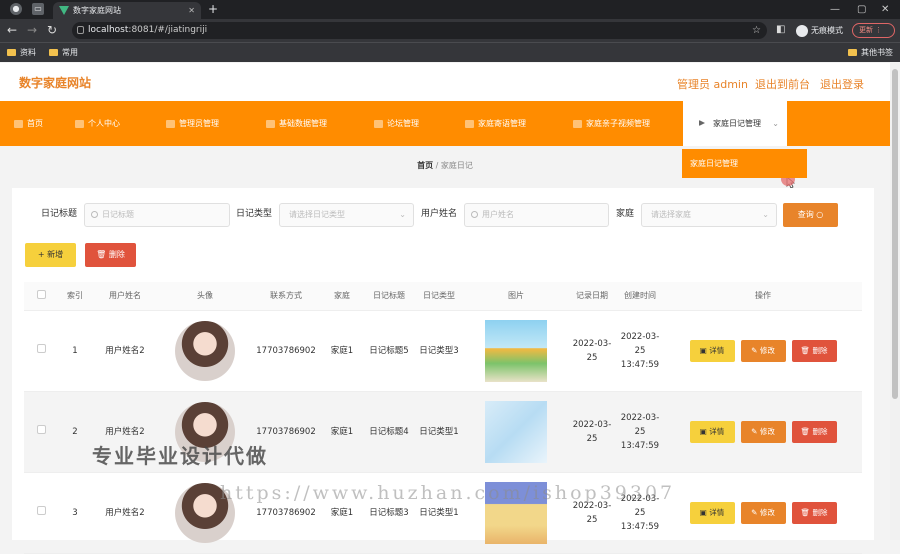 The height and width of the screenshot is (554, 900). I want to click on menu-item-basic-data: 基础数据管理, so click(296, 123).